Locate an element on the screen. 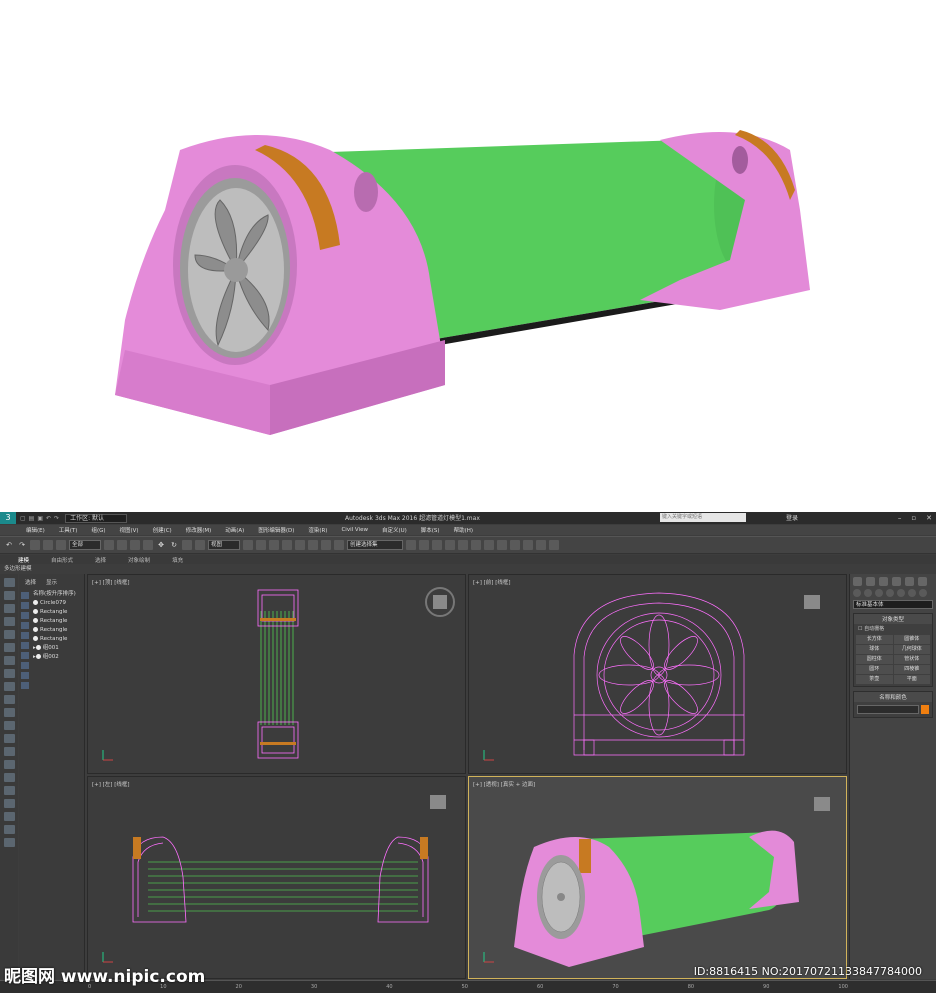  search-input: 键入关键字或短语 is located at coordinates (703, 517).